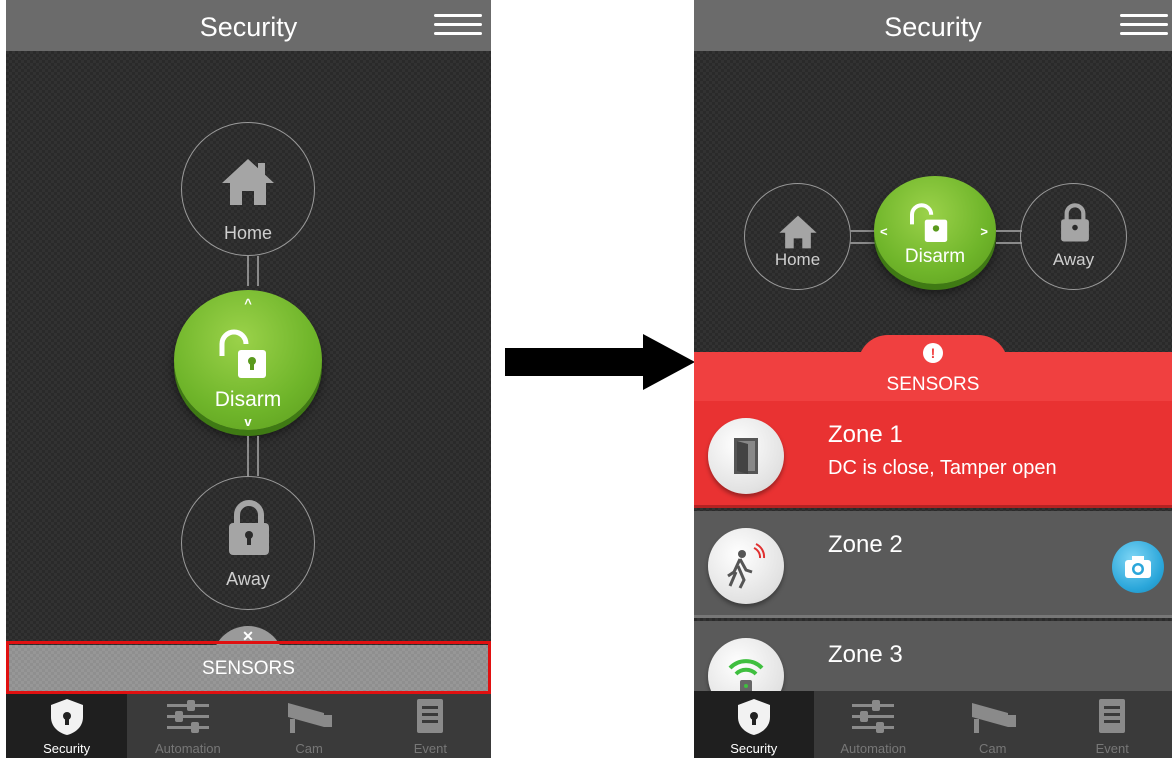 This screenshot has width=1172, height=758. I want to click on door-icon, so click(746, 456).